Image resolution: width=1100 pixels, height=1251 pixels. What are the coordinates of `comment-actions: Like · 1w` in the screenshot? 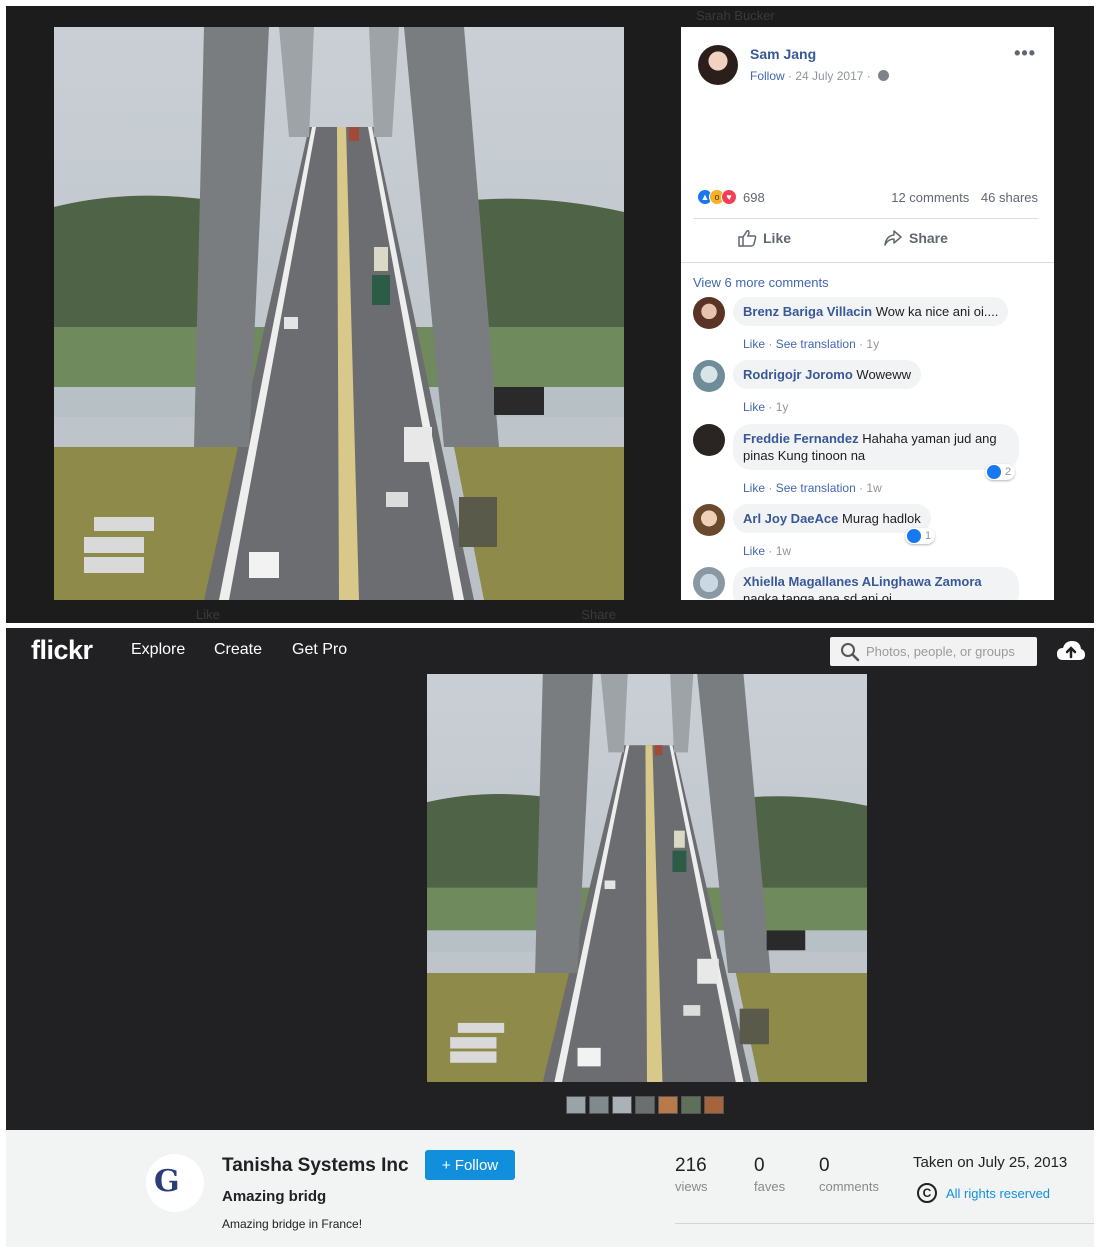 It's located at (767, 551).